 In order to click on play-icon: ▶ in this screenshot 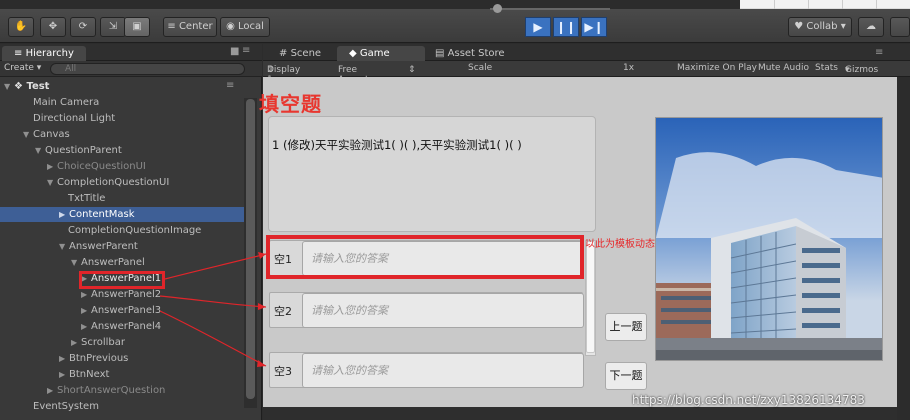, I will do `click(538, 27)`.